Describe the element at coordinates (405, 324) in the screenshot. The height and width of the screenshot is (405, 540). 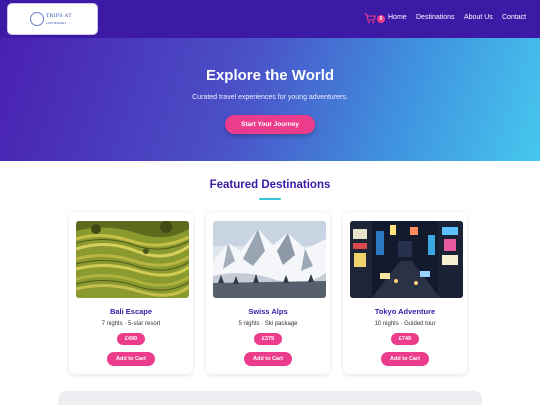
I see `card-description: 10 nights · Guided tour` at that location.